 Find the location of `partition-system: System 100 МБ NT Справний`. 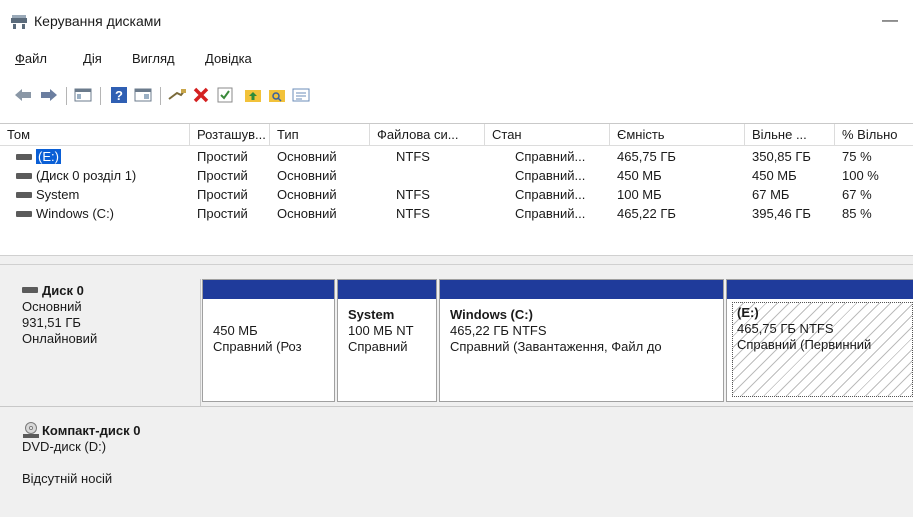

partition-system: System 100 МБ NT Справний is located at coordinates (387, 340).